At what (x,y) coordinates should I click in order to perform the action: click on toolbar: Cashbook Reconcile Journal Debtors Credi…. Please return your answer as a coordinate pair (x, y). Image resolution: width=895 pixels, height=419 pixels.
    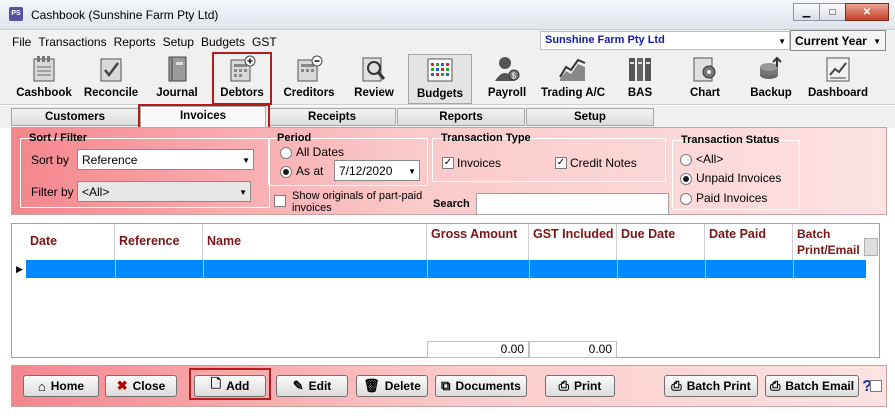
    Looking at the image, I should click on (447, 78).